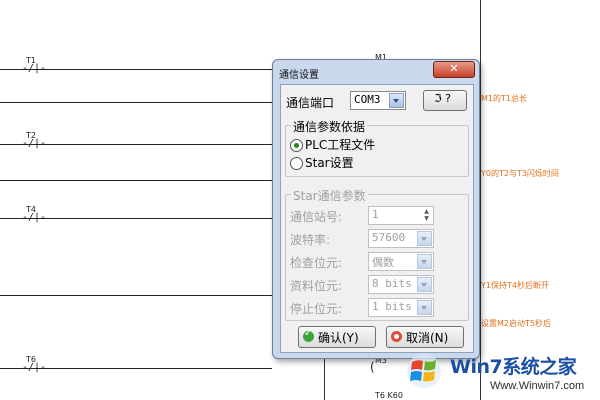 This screenshot has height=400, width=600. I want to click on help-button-label: ℑ ?, so click(443, 98).